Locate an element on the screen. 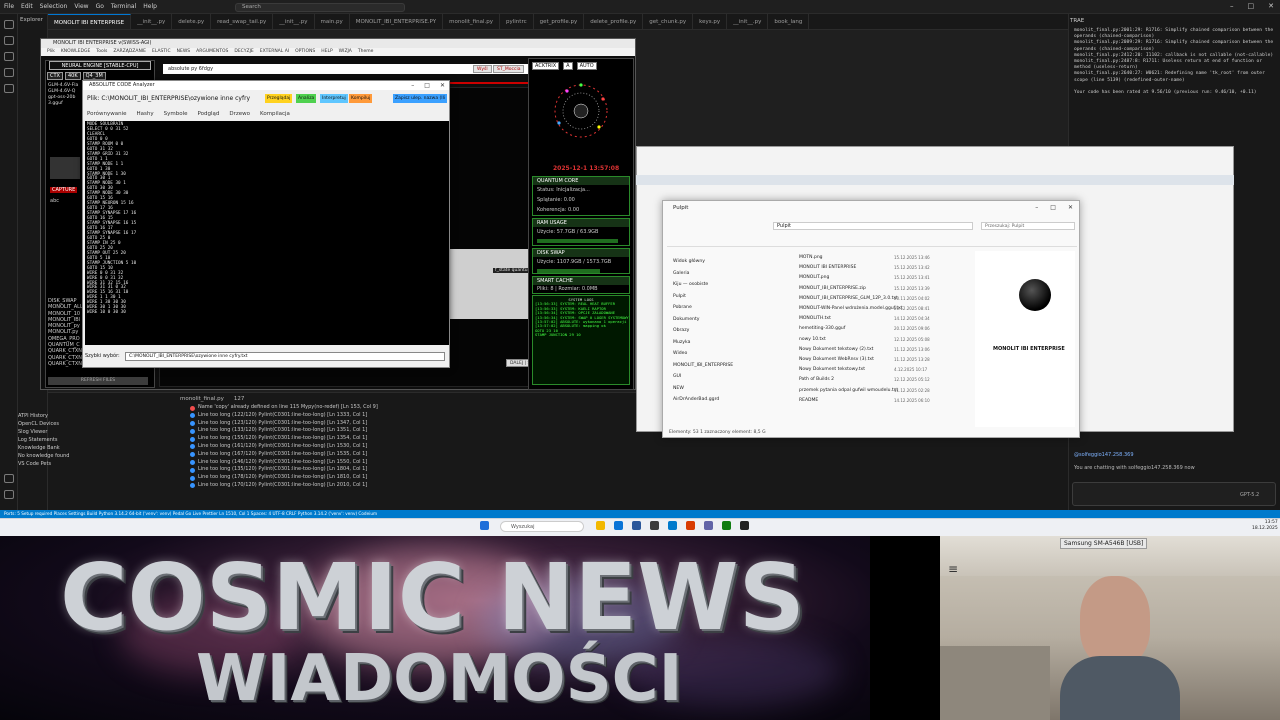  command-search: Search is located at coordinates (320, 7).